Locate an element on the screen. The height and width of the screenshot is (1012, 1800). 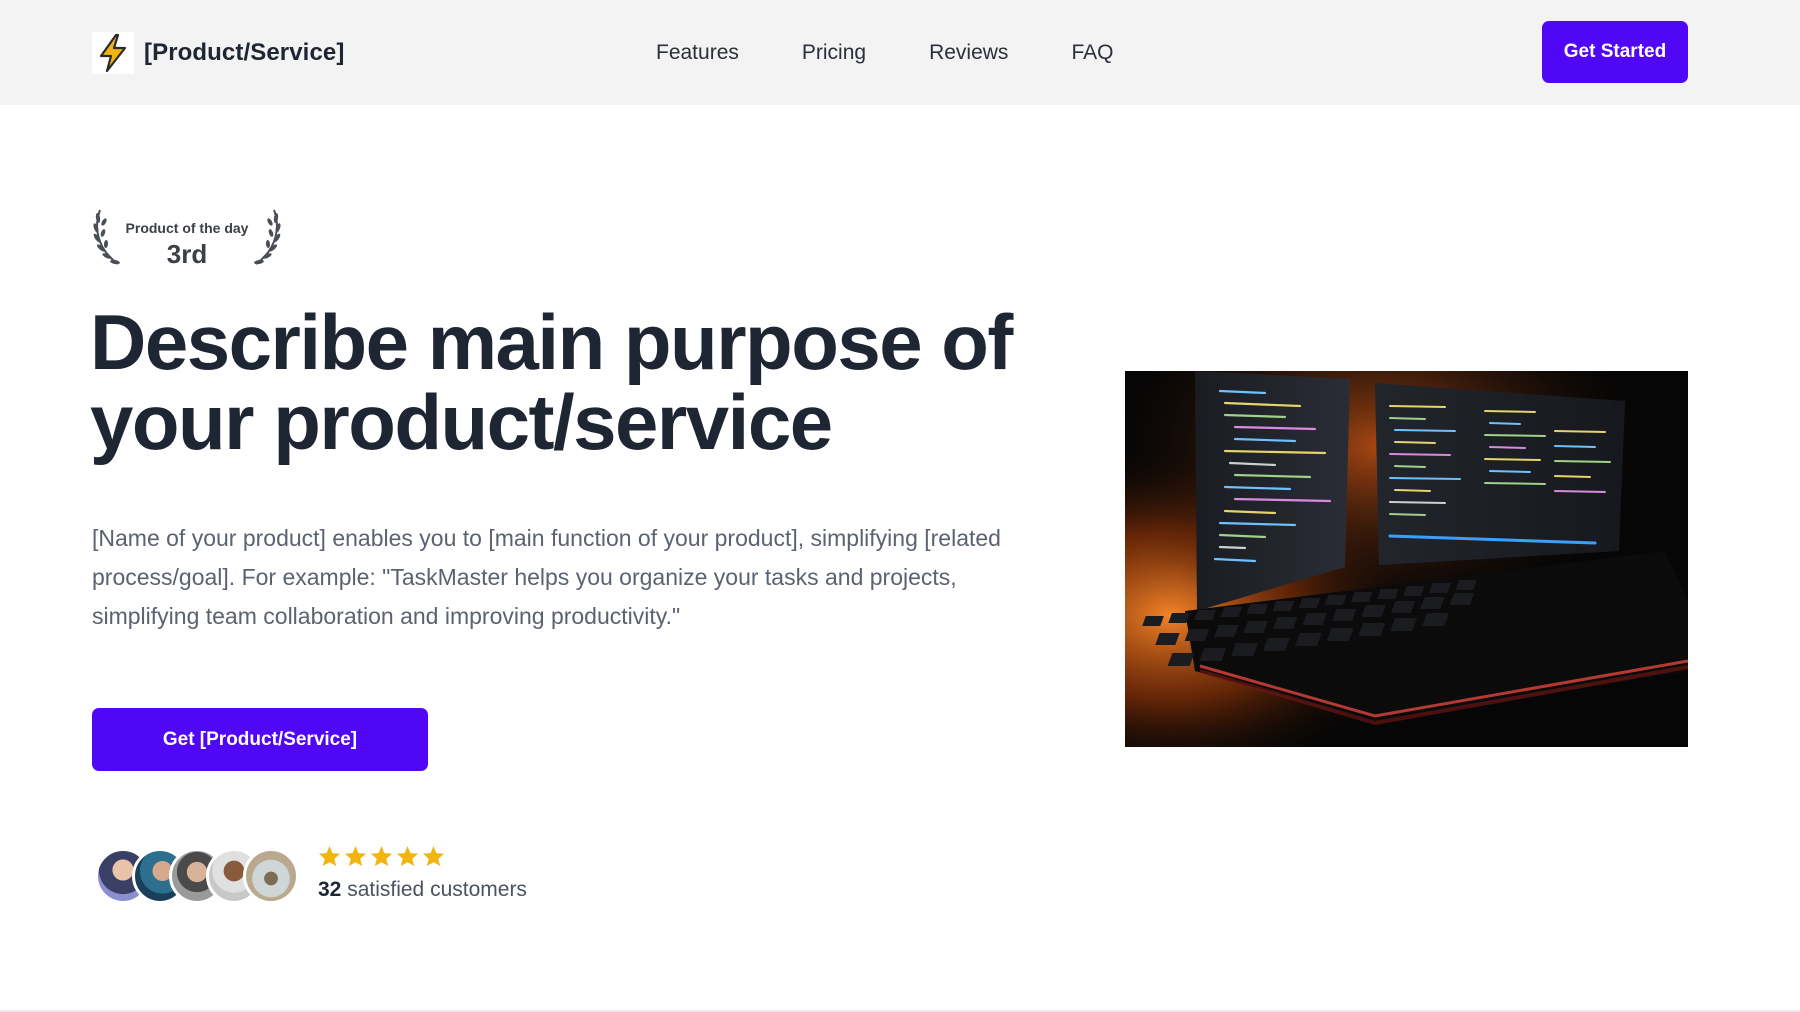
laurel-right-icon is located at coordinates (267, 237).